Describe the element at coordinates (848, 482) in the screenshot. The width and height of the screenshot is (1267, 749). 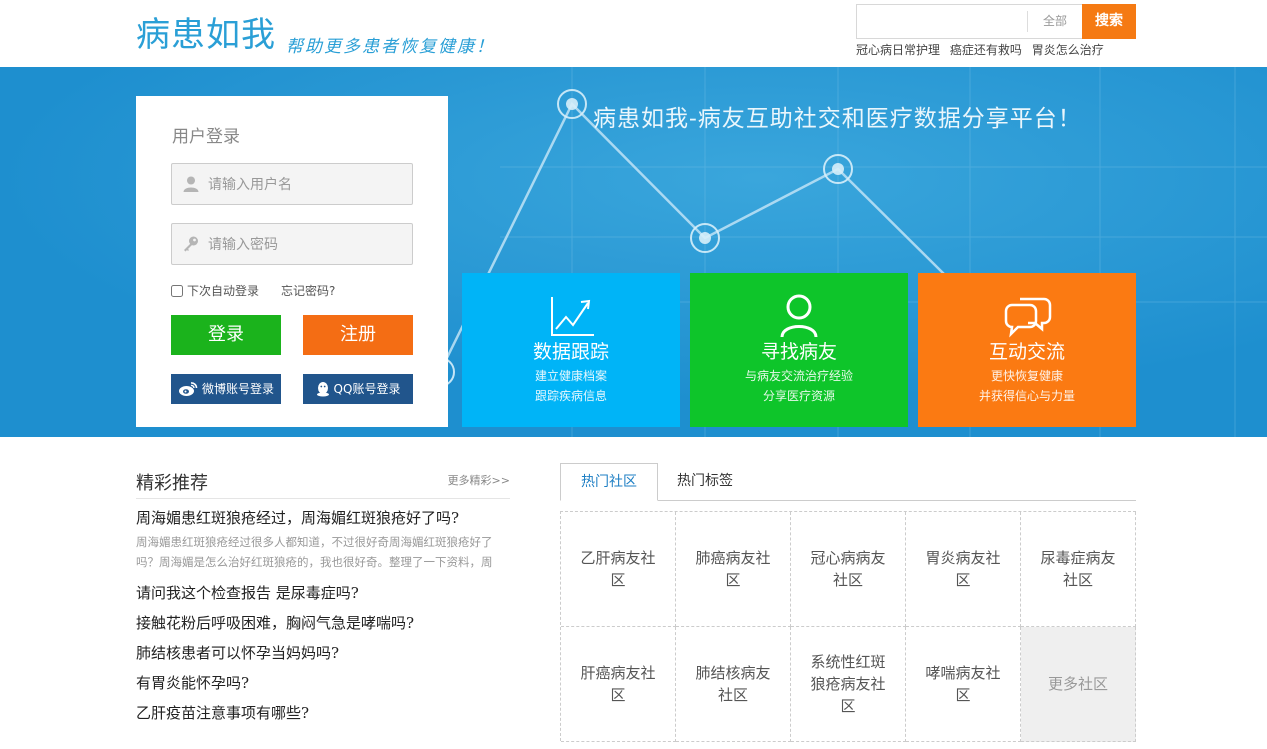
I see `community-tabs: 热门社区 热门标签` at that location.